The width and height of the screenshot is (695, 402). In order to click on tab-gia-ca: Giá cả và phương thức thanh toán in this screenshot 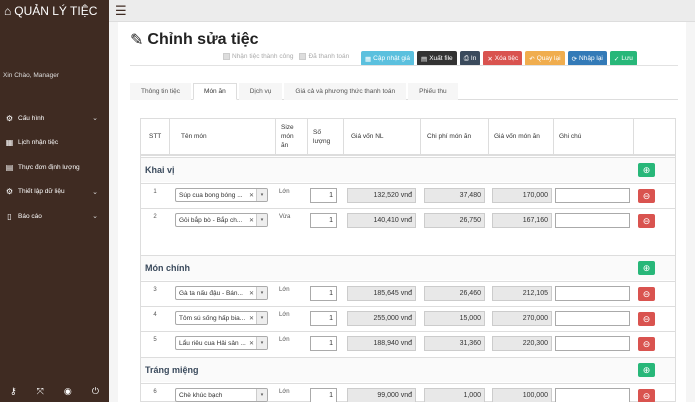, I will do `click(345, 91)`.